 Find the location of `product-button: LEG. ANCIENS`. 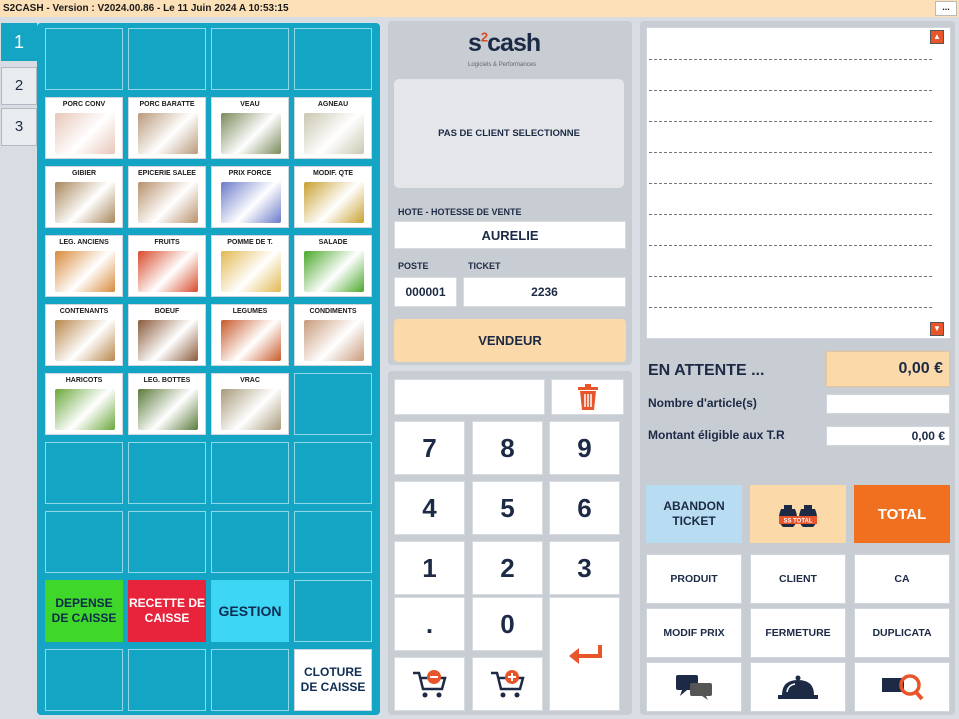

product-button: LEG. ANCIENS is located at coordinates (84, 266).